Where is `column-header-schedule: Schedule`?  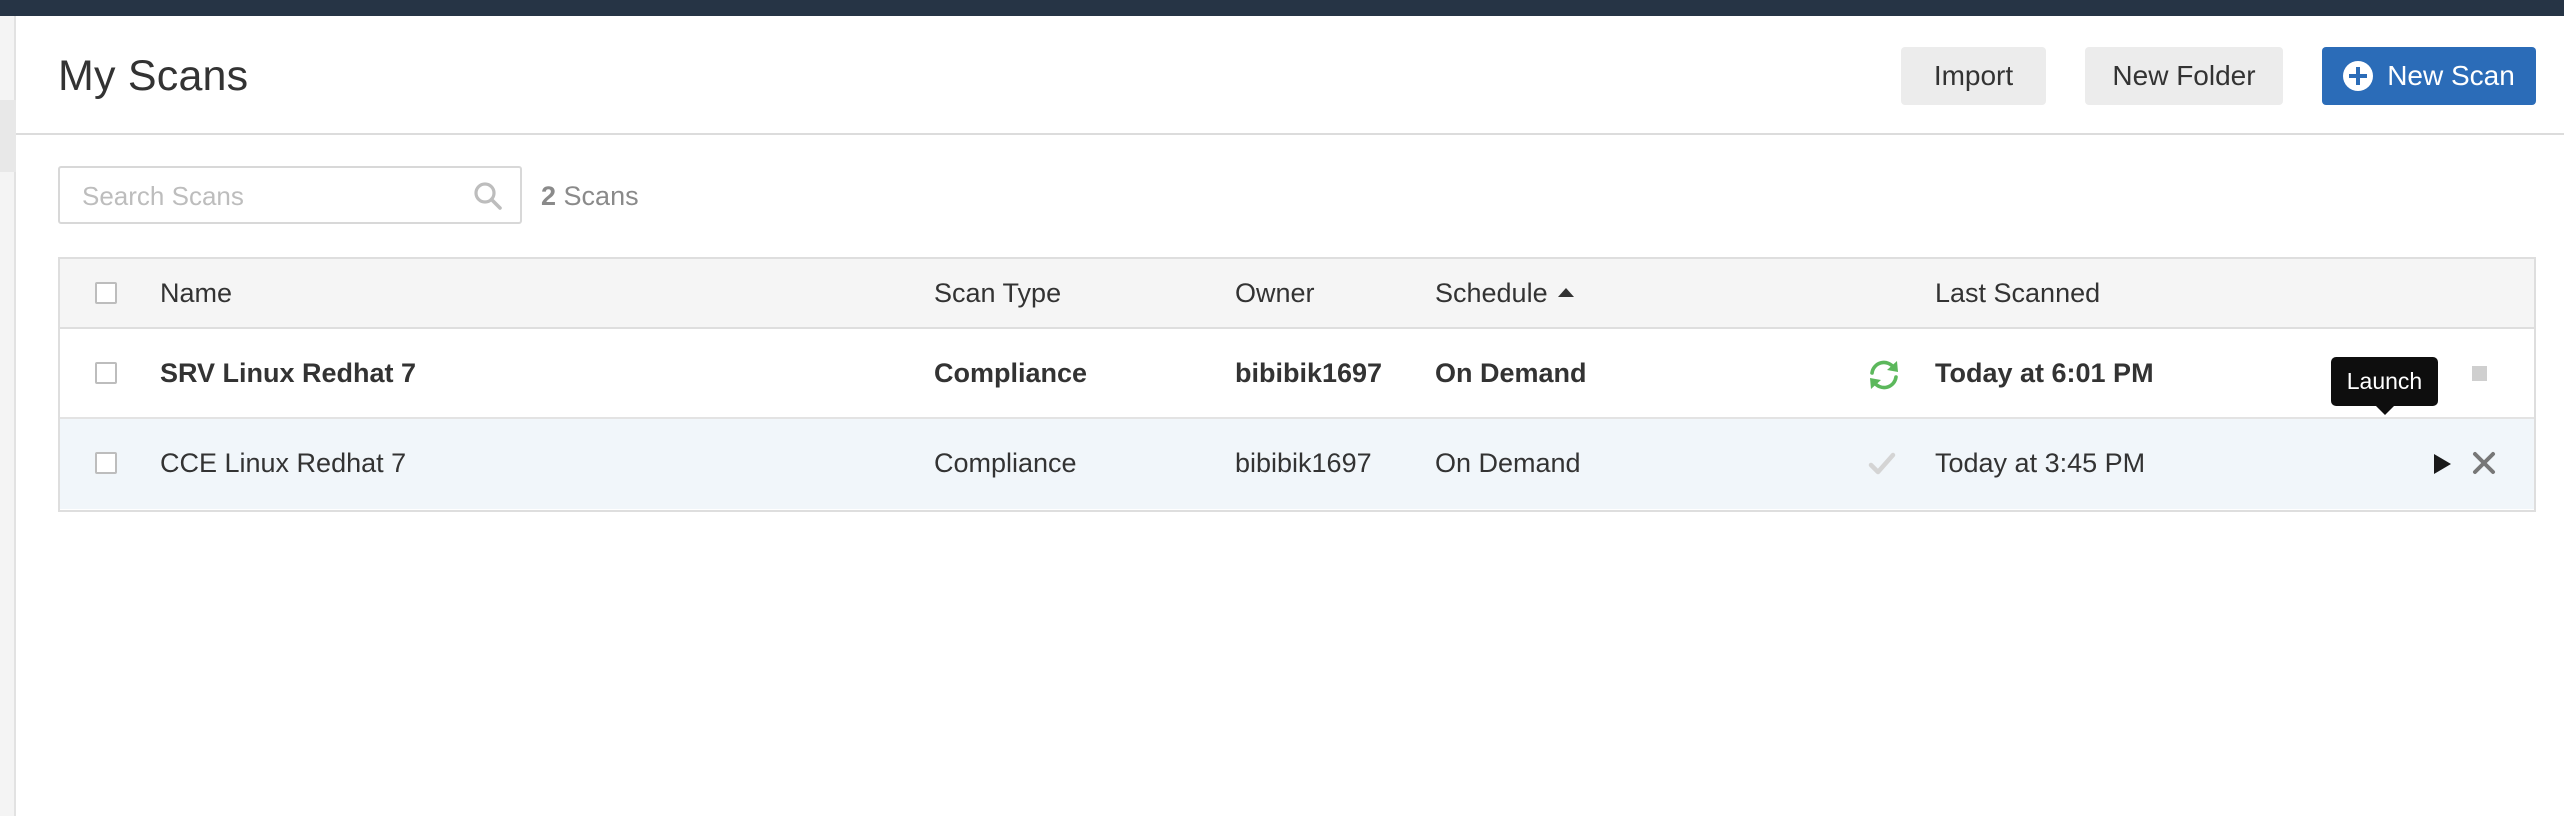
column-header-schedule: Schedule is located at coordinates (1504, 293).